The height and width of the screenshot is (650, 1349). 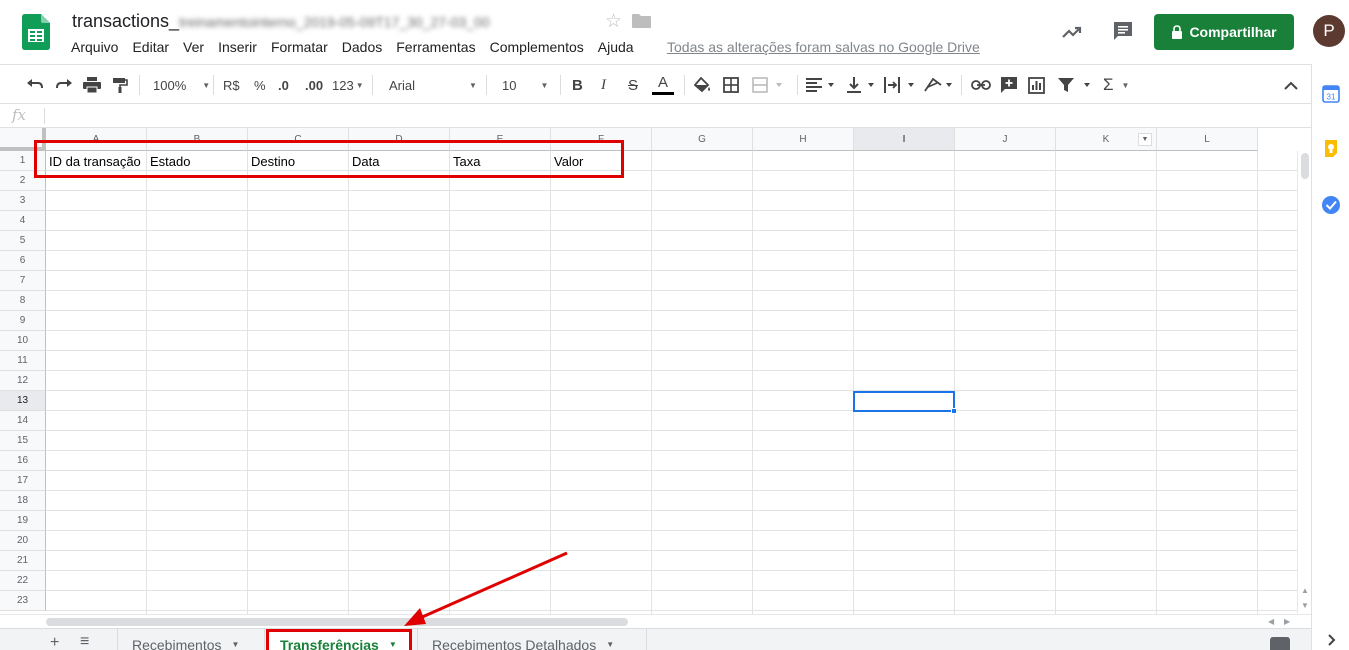 I want to click on vertical-scrollbar: ▲ ▼, so click(x=1304, y=382).